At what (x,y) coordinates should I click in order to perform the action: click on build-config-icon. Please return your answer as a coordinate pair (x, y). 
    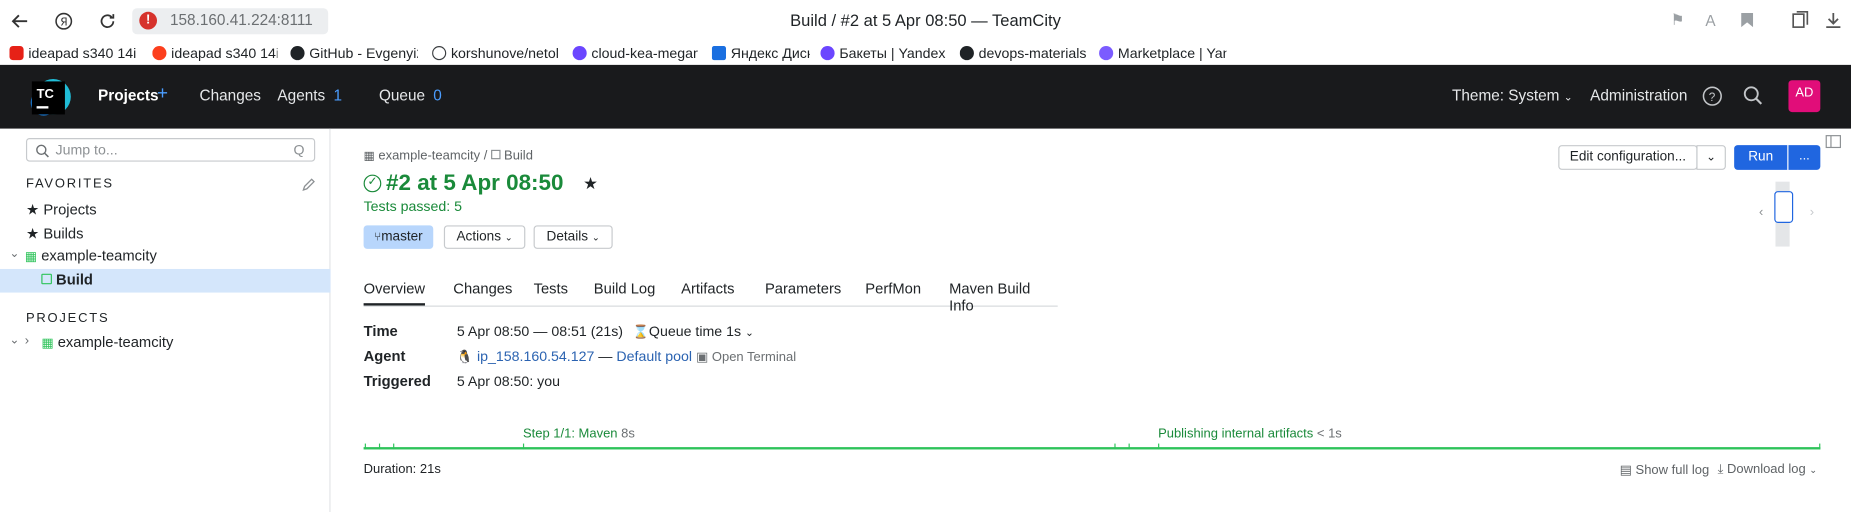
    Looking at the image, I should click on (46, 279).